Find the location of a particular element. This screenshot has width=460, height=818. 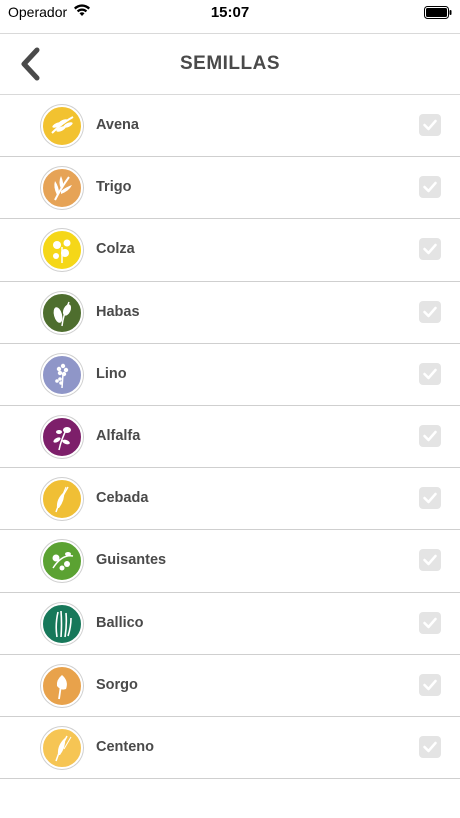

bean-icon is located at coordinates (62, 312).